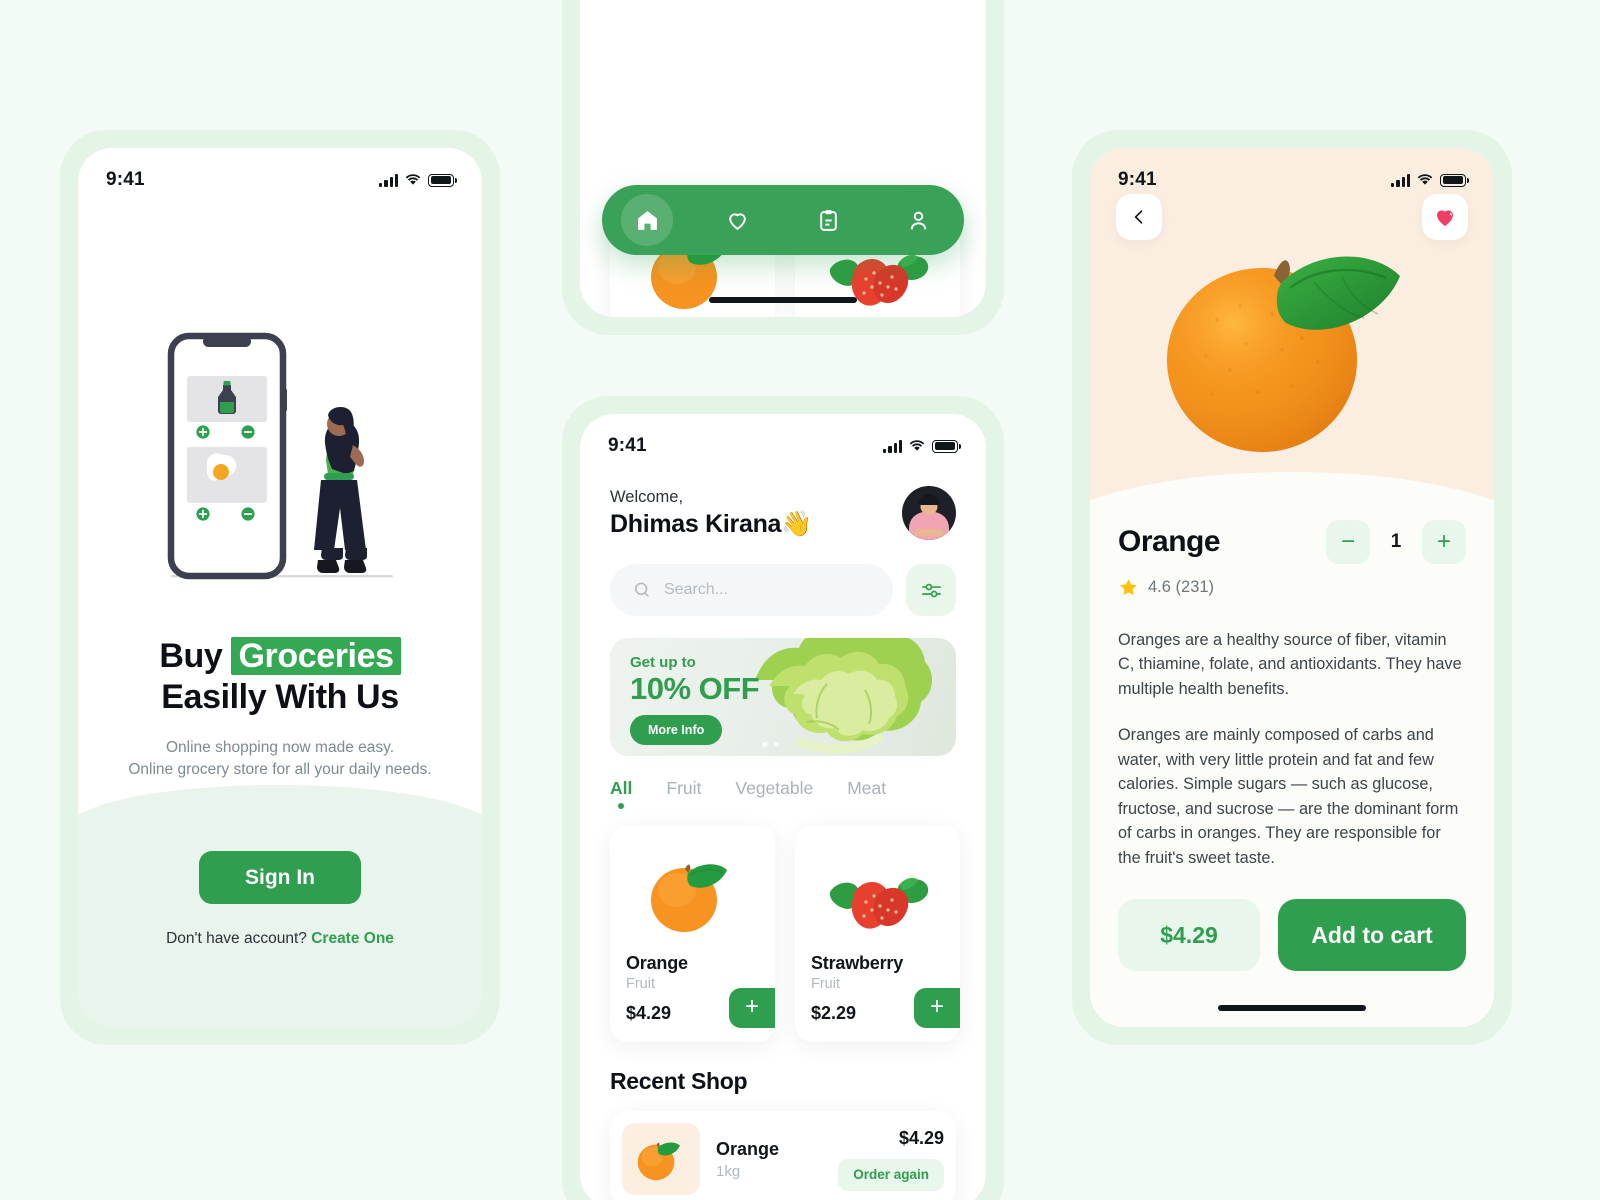 Image resolution: width=1600 pixels, height=1200 pixels. I want to click on search-row, so click(783, 590).